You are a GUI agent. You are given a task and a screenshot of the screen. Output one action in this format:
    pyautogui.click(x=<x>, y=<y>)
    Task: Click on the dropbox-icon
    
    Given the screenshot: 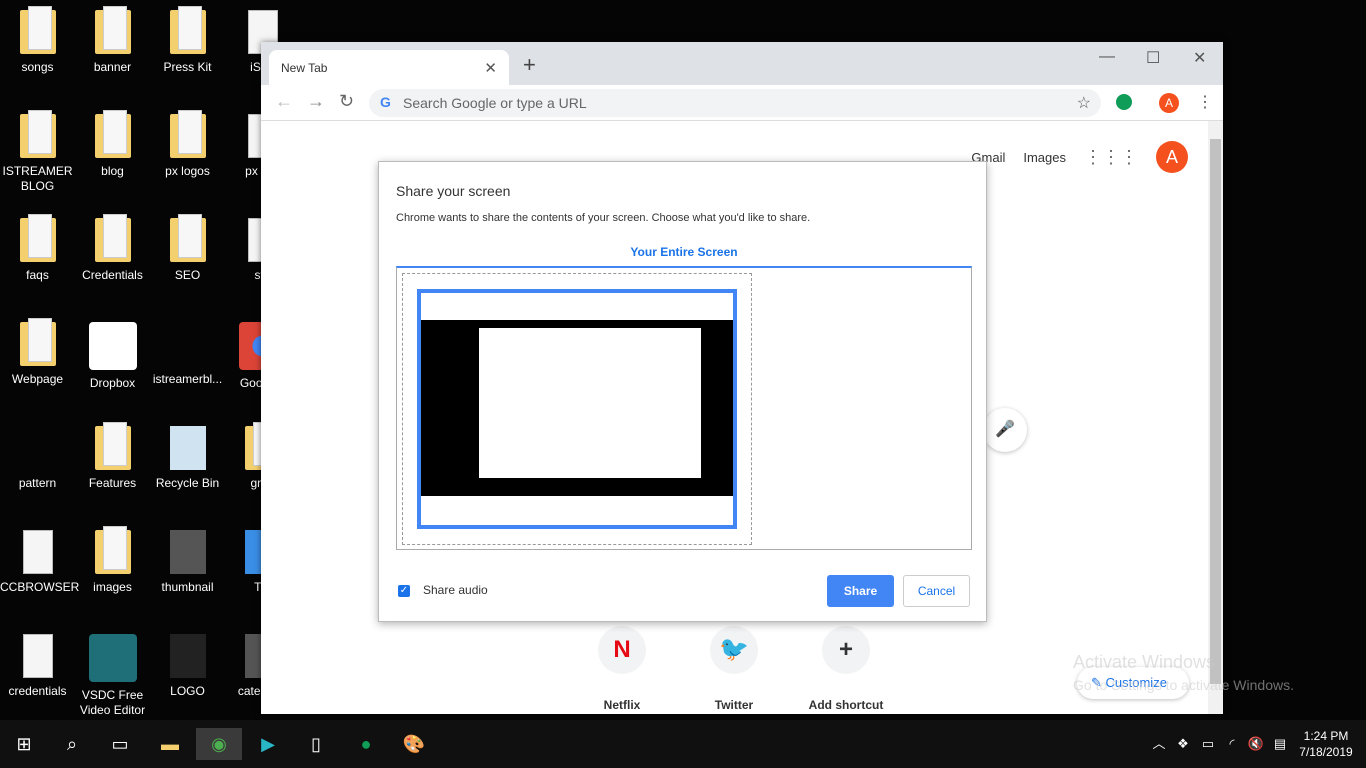 What is the action you would take?
    pyautogui.click(x=112, y=346)
    